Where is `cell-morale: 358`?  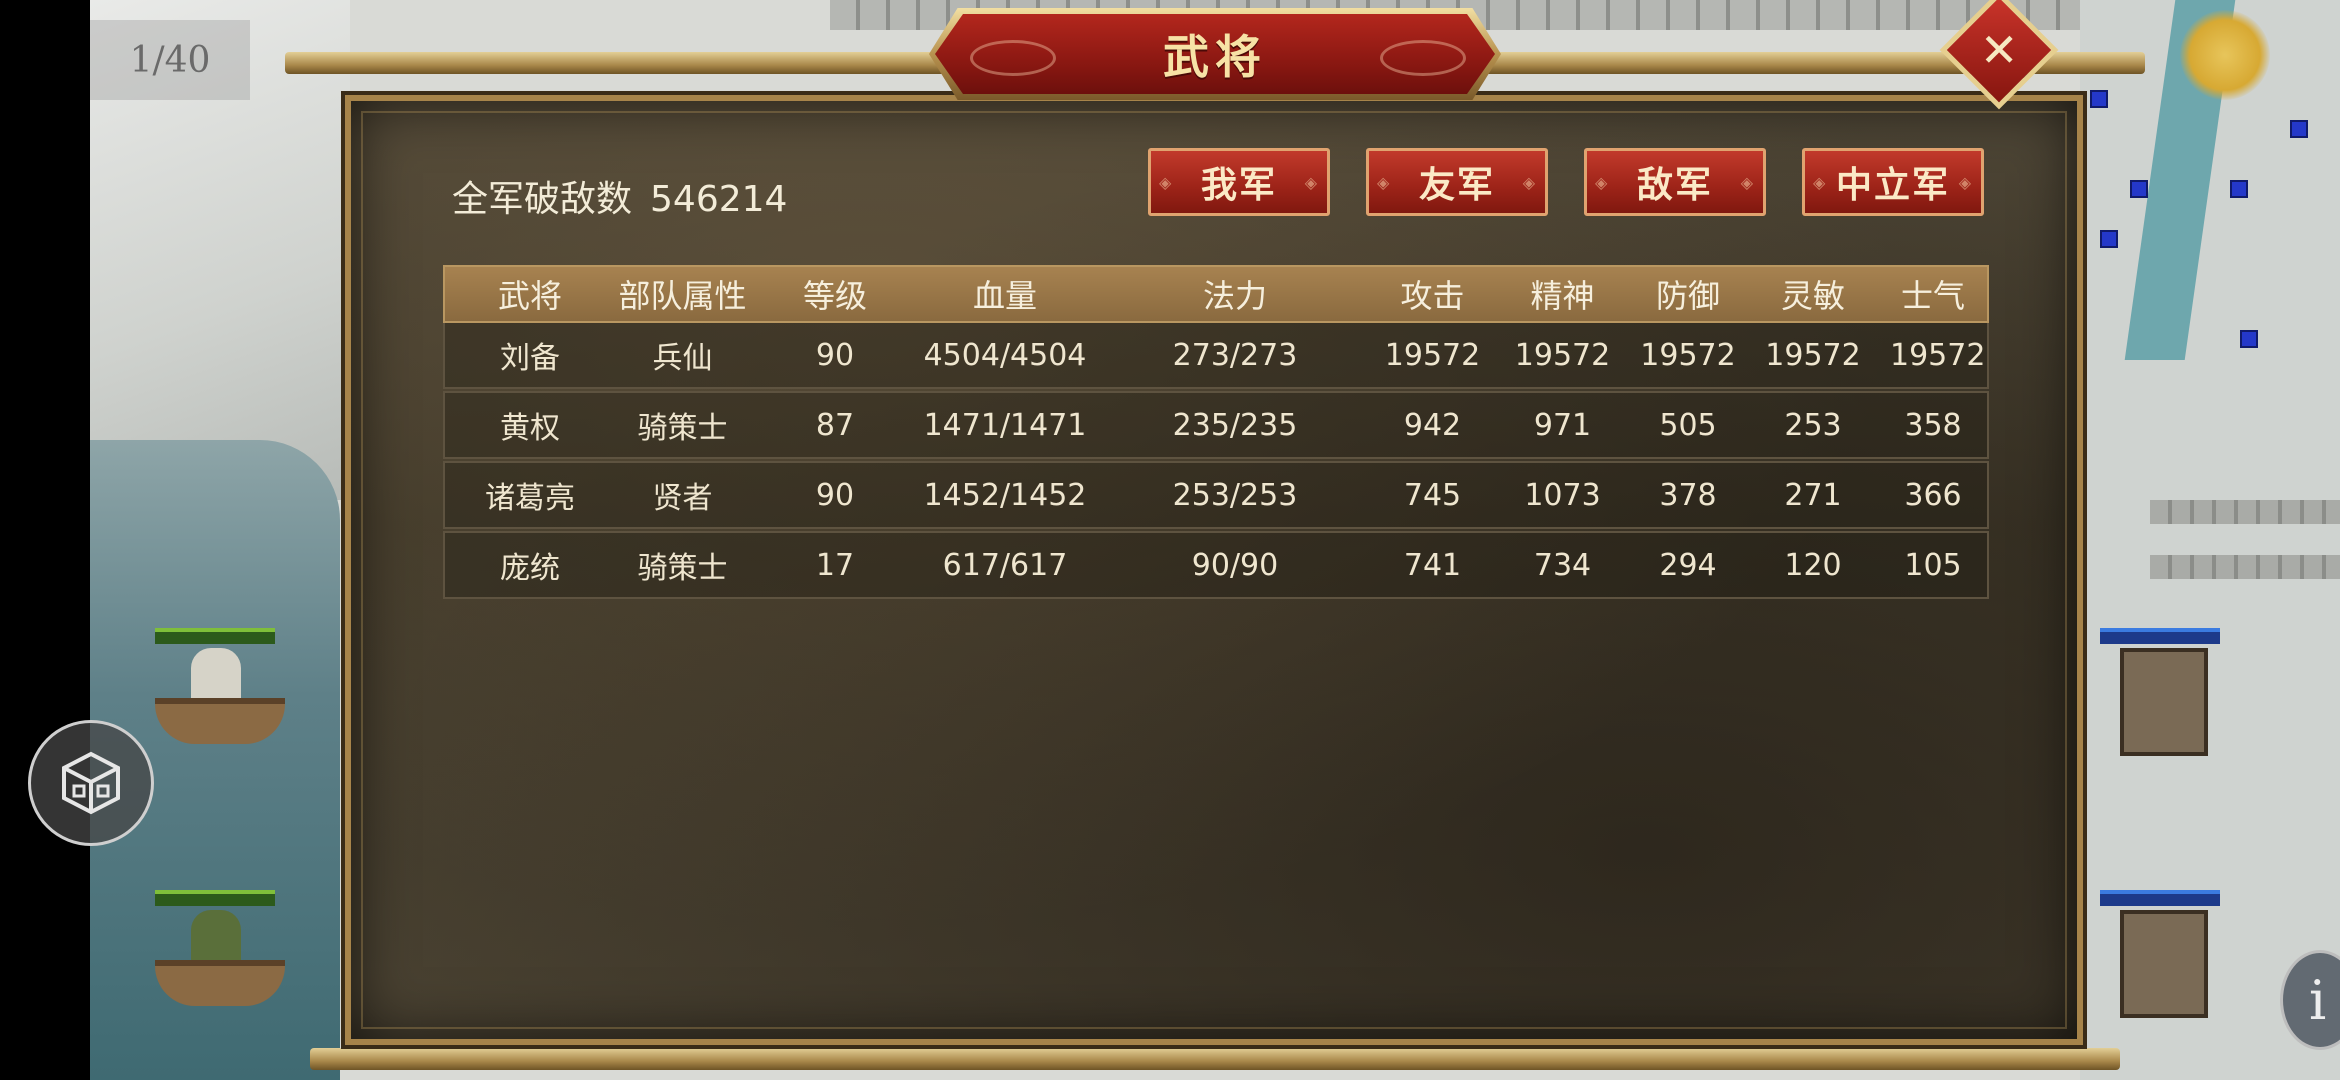 cell-morale: 358 is located at coordinates (1933, 425).